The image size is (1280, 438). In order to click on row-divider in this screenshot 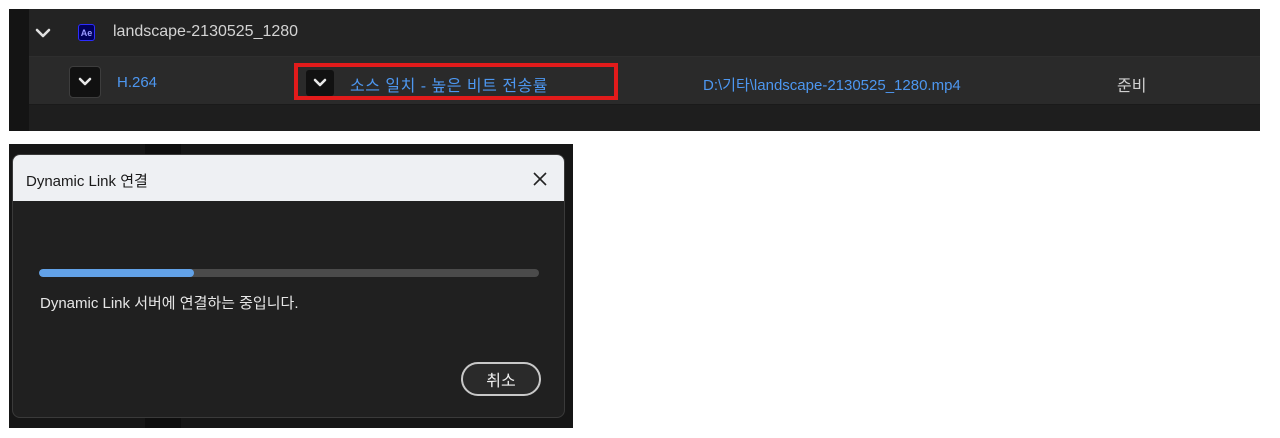, I will do `click(644, 104)`.